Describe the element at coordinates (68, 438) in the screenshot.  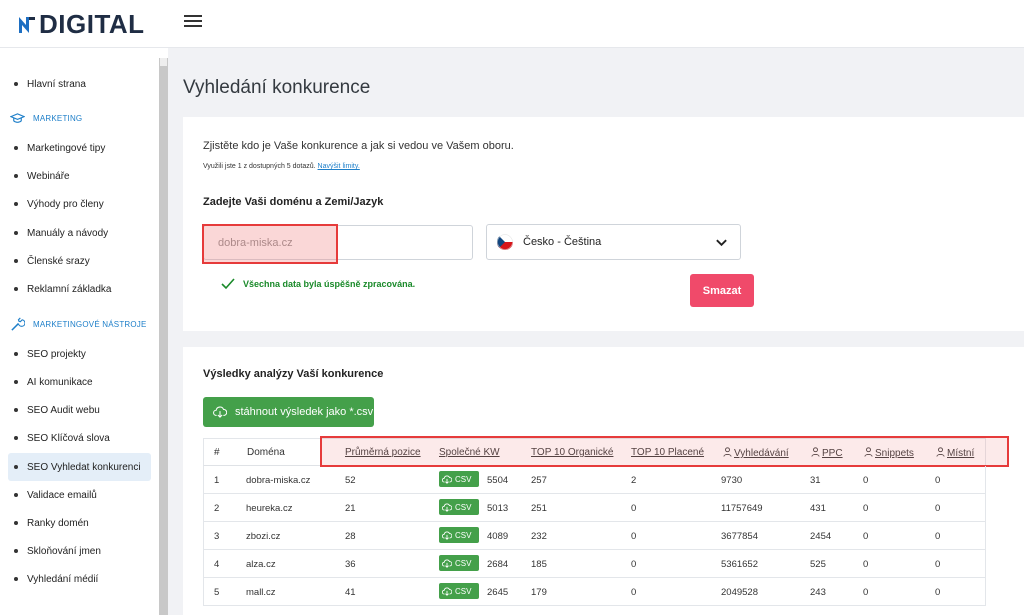
I see `sidebar-item-label: SEO Klíčová slova` at that location.